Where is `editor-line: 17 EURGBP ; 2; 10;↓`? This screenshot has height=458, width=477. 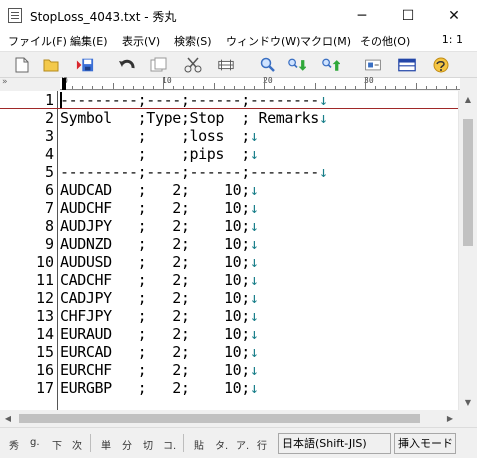 editor-line: 17 EURGBP ; 2; 10;↓ is located at coordinates (229, 388).